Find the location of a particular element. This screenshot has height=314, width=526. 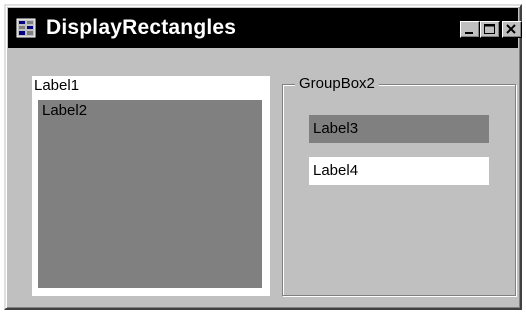

label2-text: Label2 is located at coordinates (65, 110).